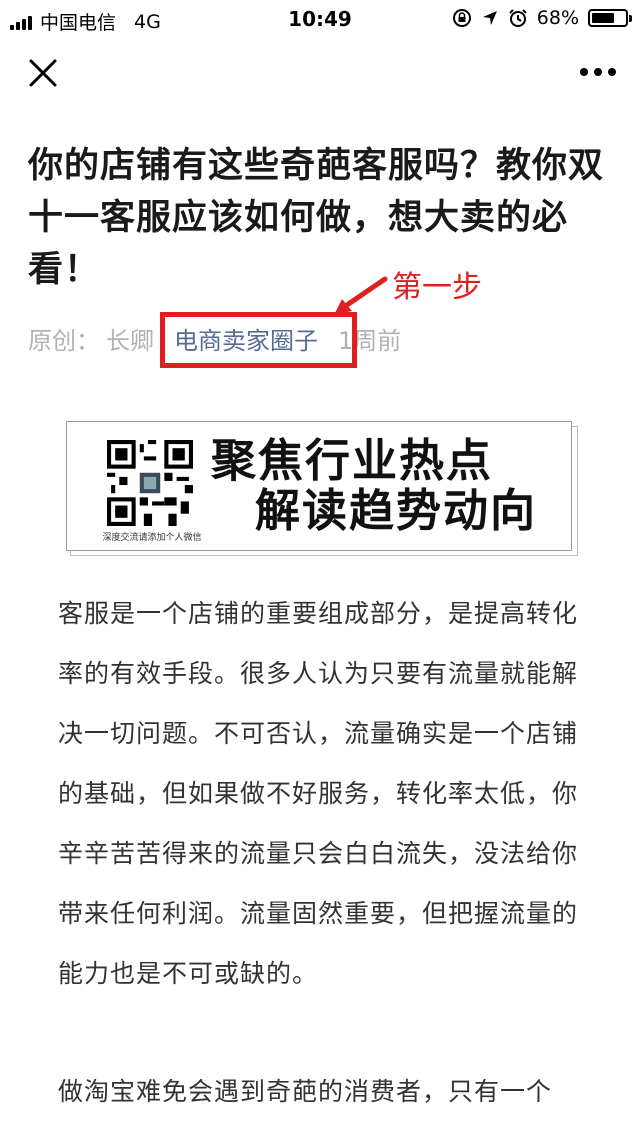  I want to click on more-dots-icon, so click(598, 72).